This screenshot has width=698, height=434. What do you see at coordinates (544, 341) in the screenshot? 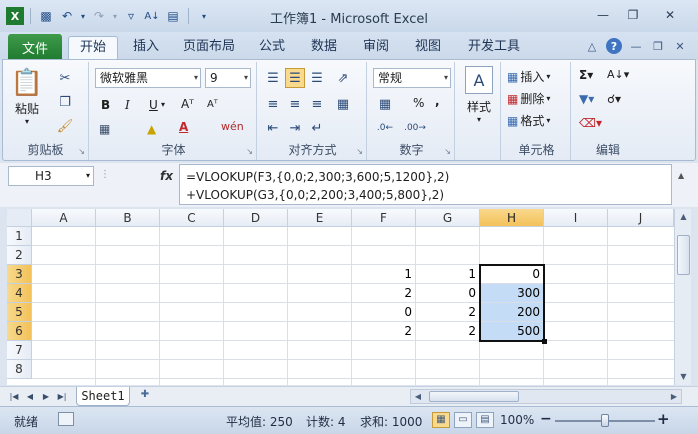
I see `fill-handle` at bounding box center [544, 341].